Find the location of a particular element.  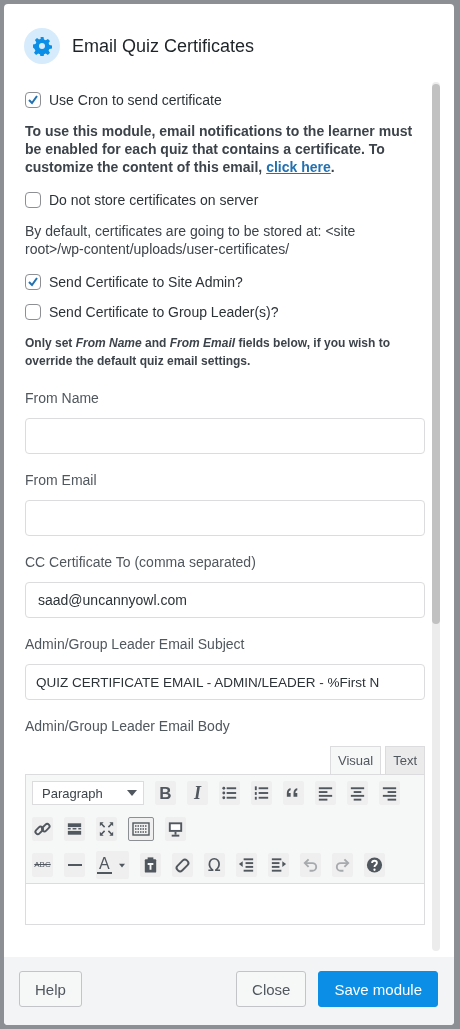

italic-icon: I is located at coordinates (197, 793).